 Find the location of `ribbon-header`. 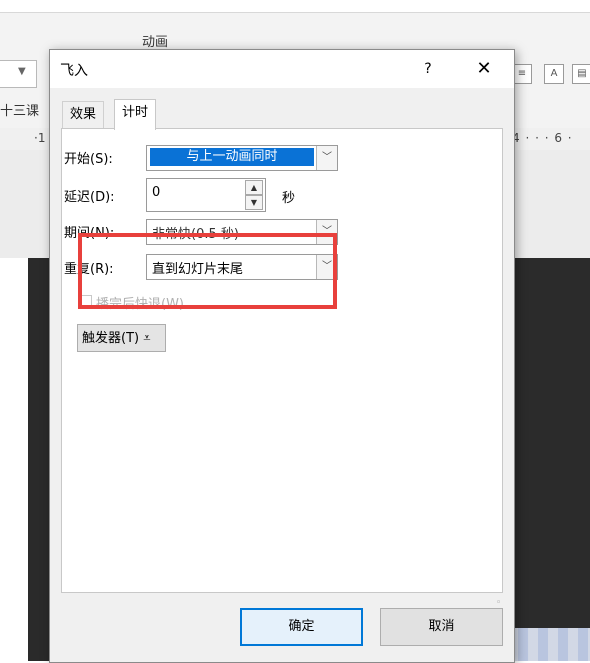

ribbon-header is located at coordinates (295, 31).